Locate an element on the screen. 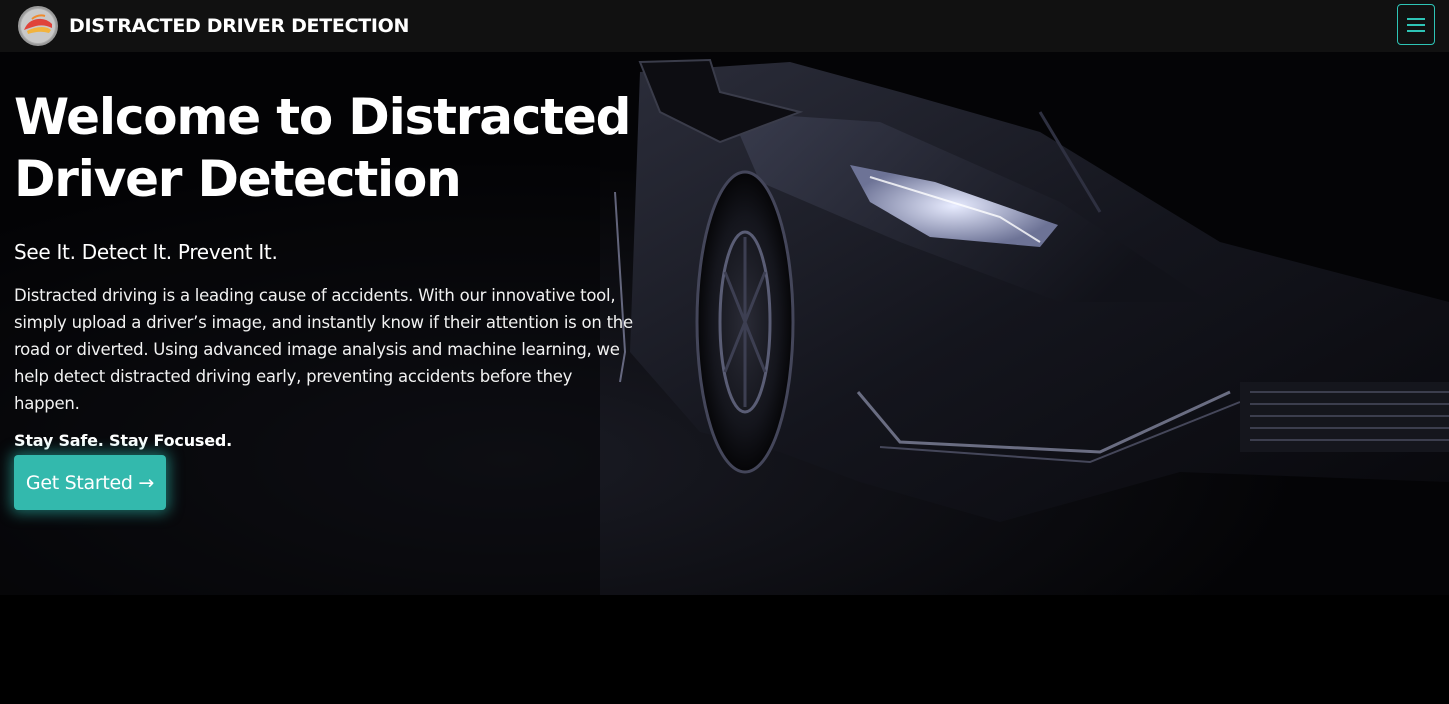 The width and height of the screenshot is (1449, 704). hero-subtitle: See It. Detect It. Prevent It. is located at coordinates (146, 252).